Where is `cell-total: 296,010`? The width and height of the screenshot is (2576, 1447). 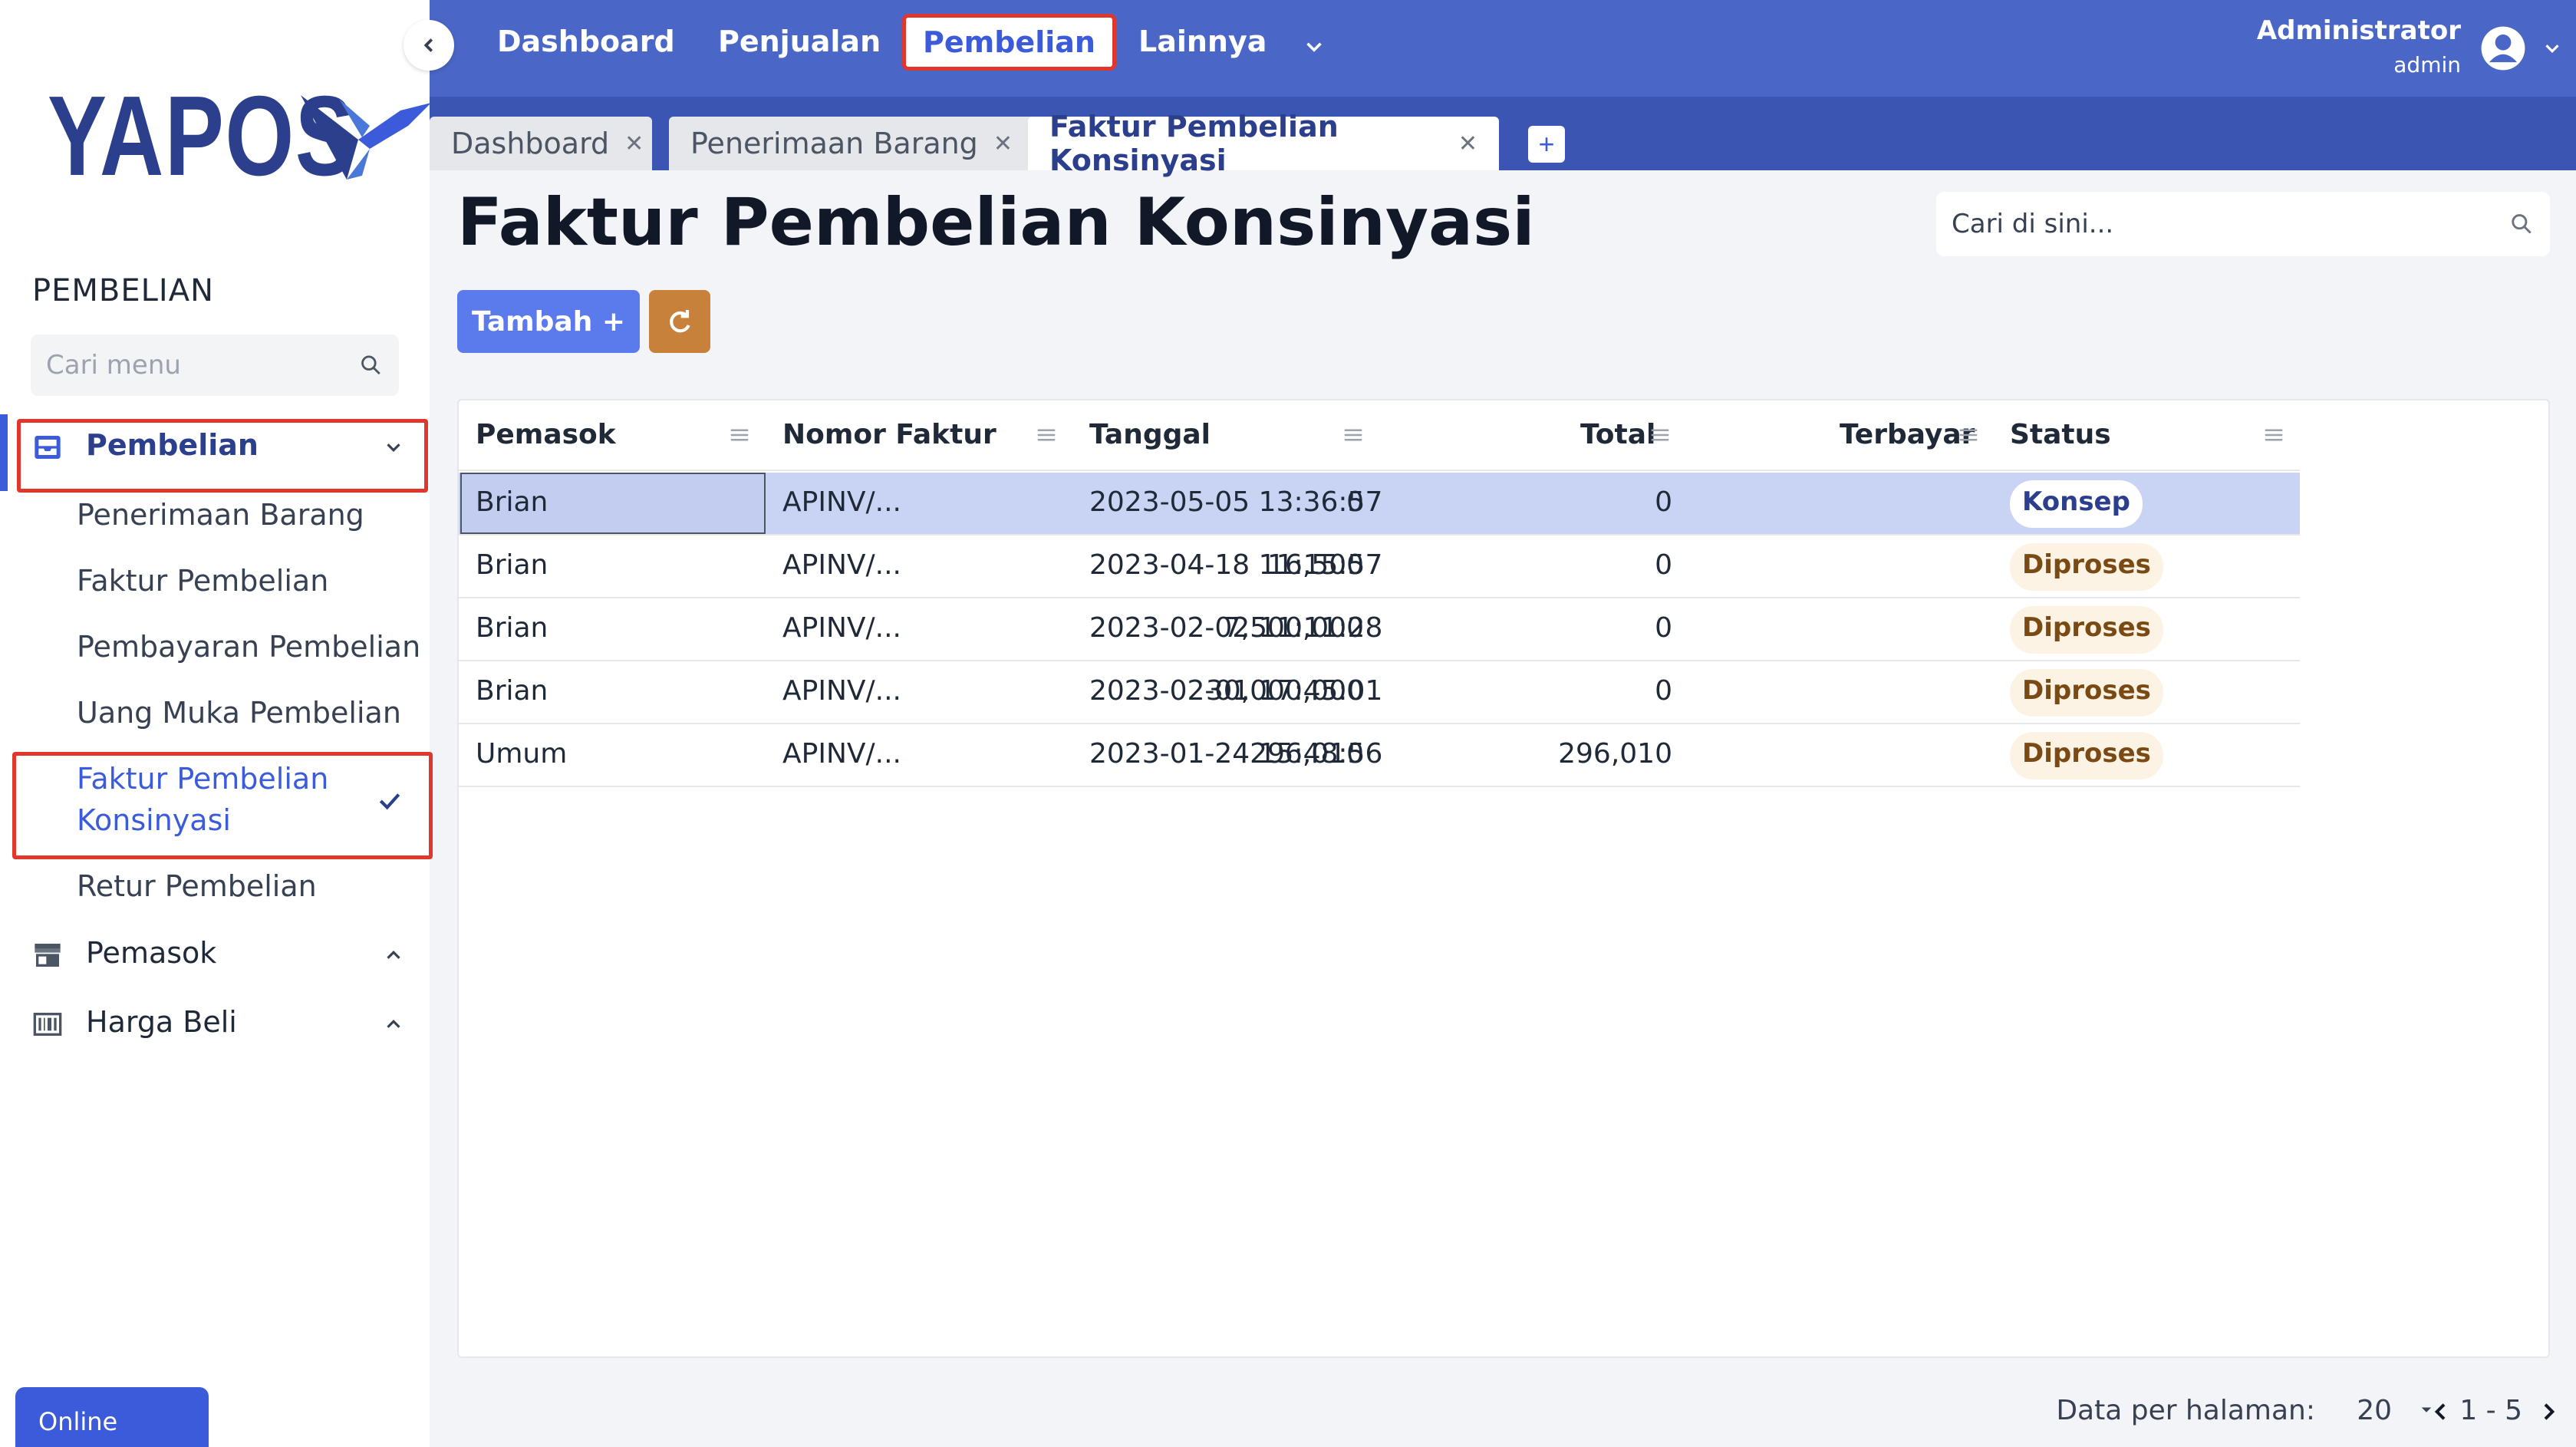 cell-total: 296,010 is located at coordinates (1307, 754).